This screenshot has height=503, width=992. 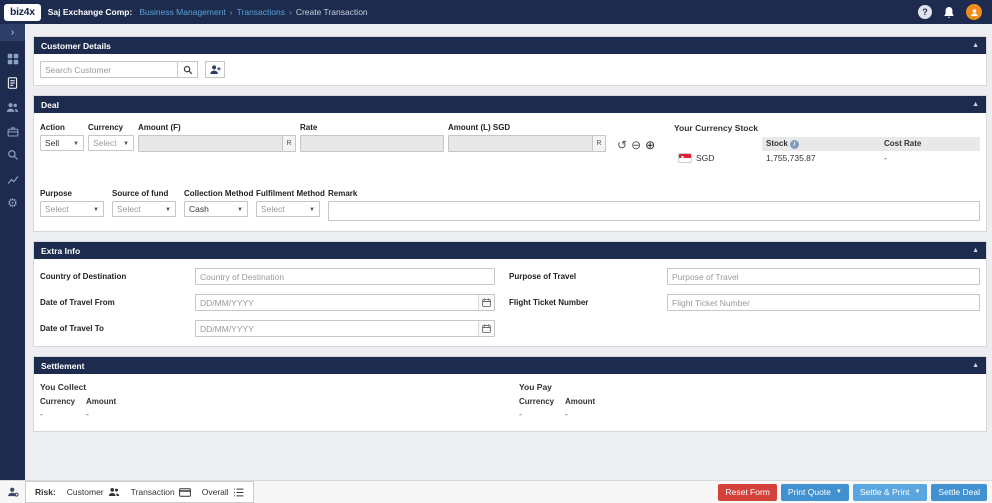 What do you see at coordinates (650, 145) in the screenshot?
I see `add-row-icon: ⊕` at bounding box center [650, 145].